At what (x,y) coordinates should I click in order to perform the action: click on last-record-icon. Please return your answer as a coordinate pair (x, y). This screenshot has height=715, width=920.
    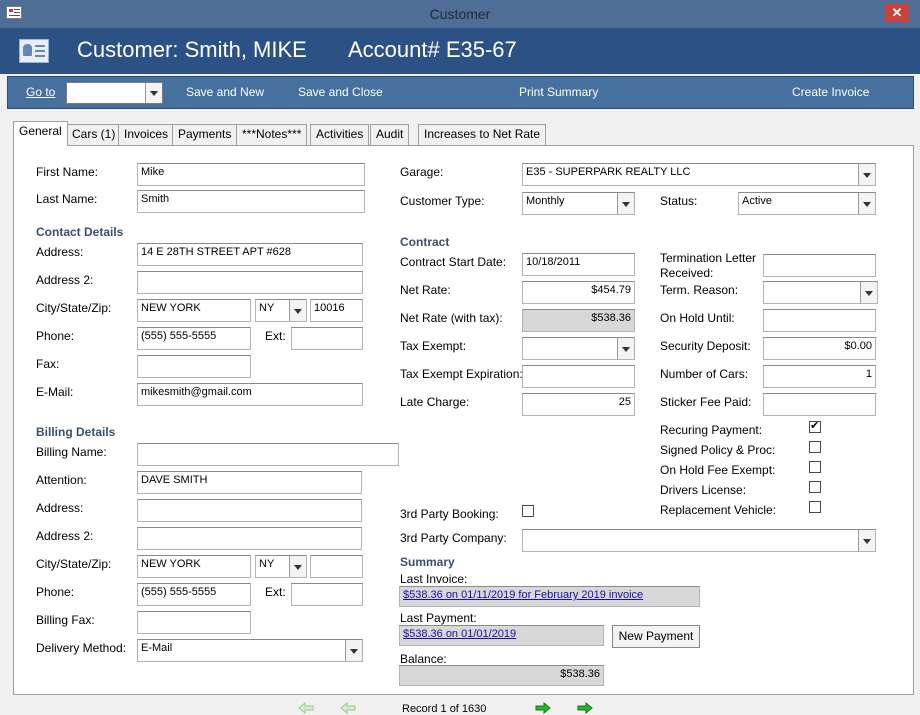
    Looking at the image, I should click on (585, 708).